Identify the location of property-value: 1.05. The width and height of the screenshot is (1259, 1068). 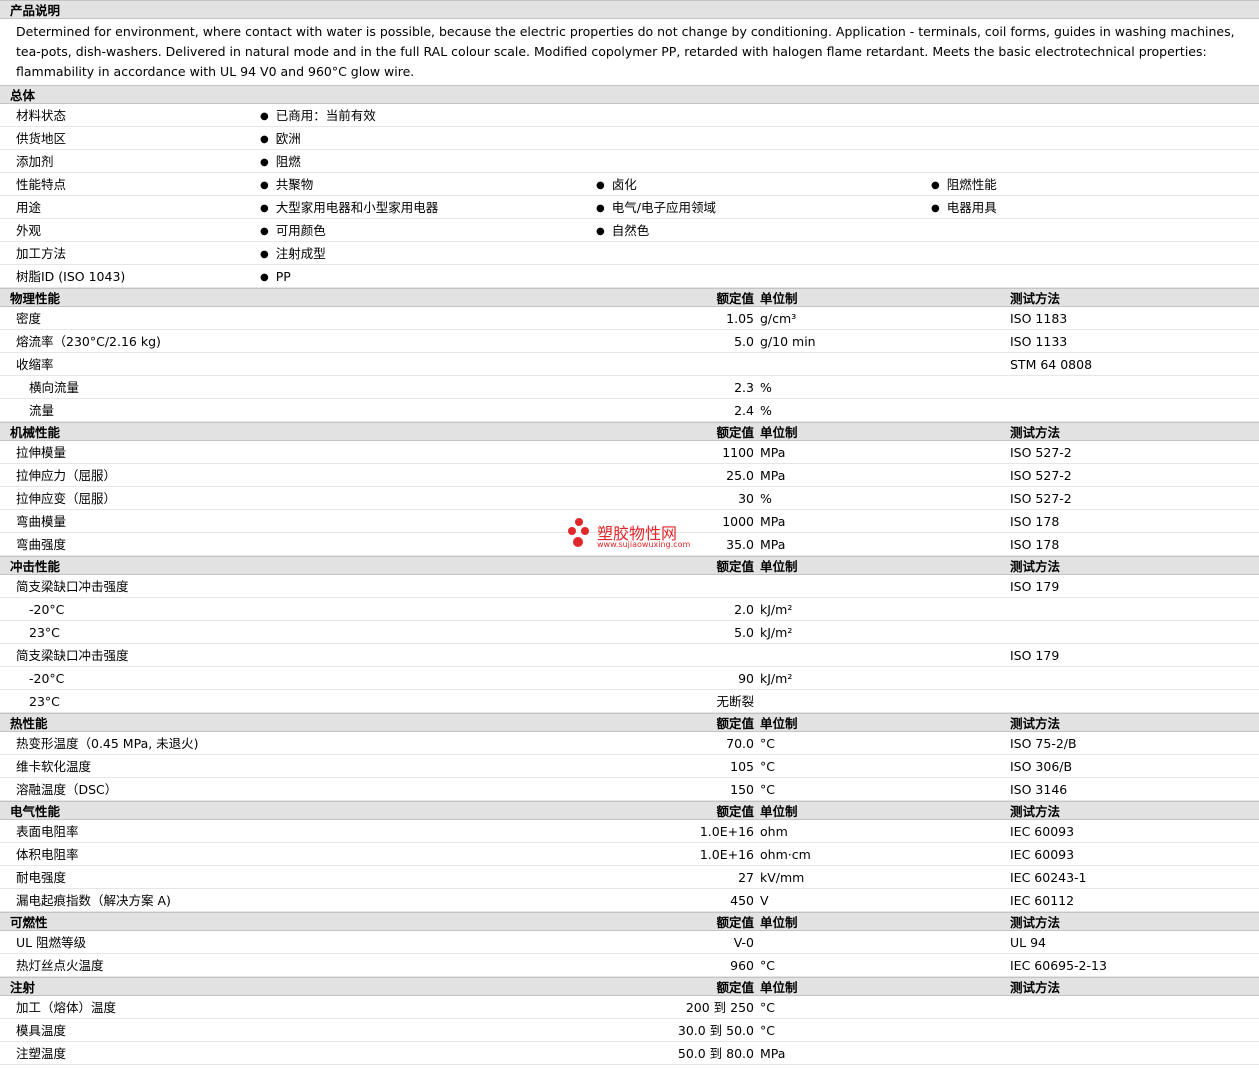
(740, 318).